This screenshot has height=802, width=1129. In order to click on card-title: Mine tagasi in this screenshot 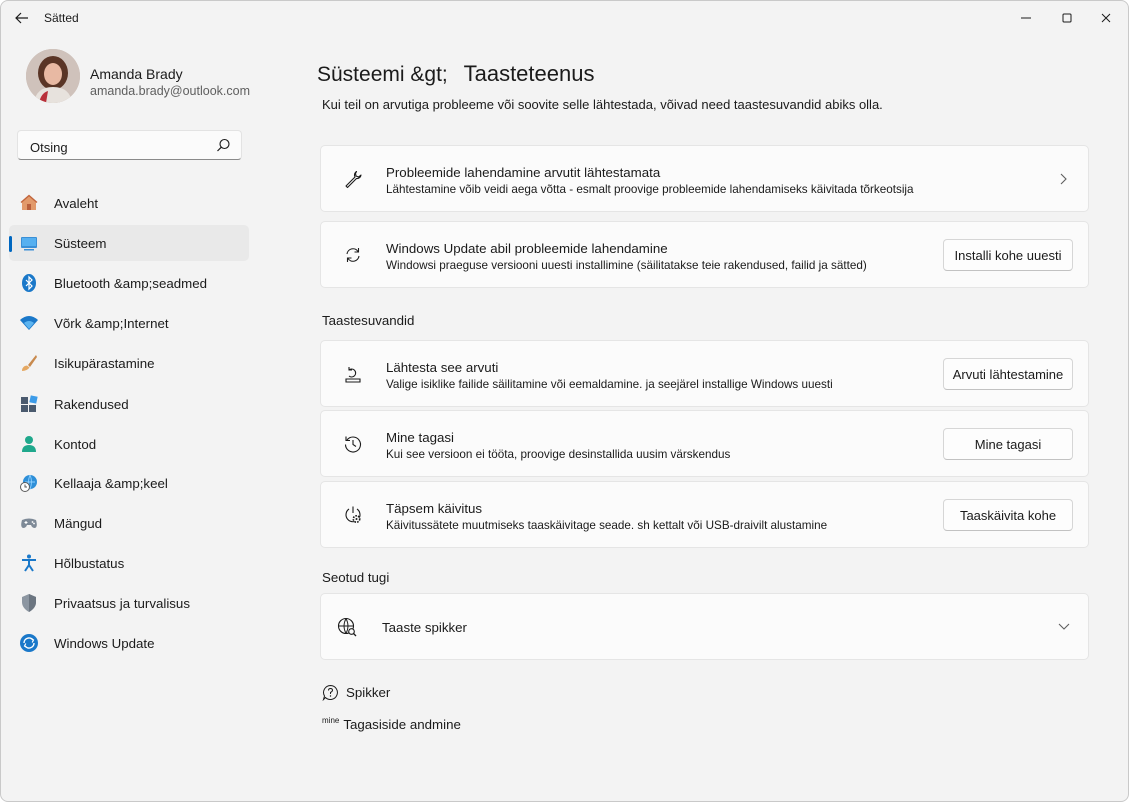, I will do `click(420, 437)`.